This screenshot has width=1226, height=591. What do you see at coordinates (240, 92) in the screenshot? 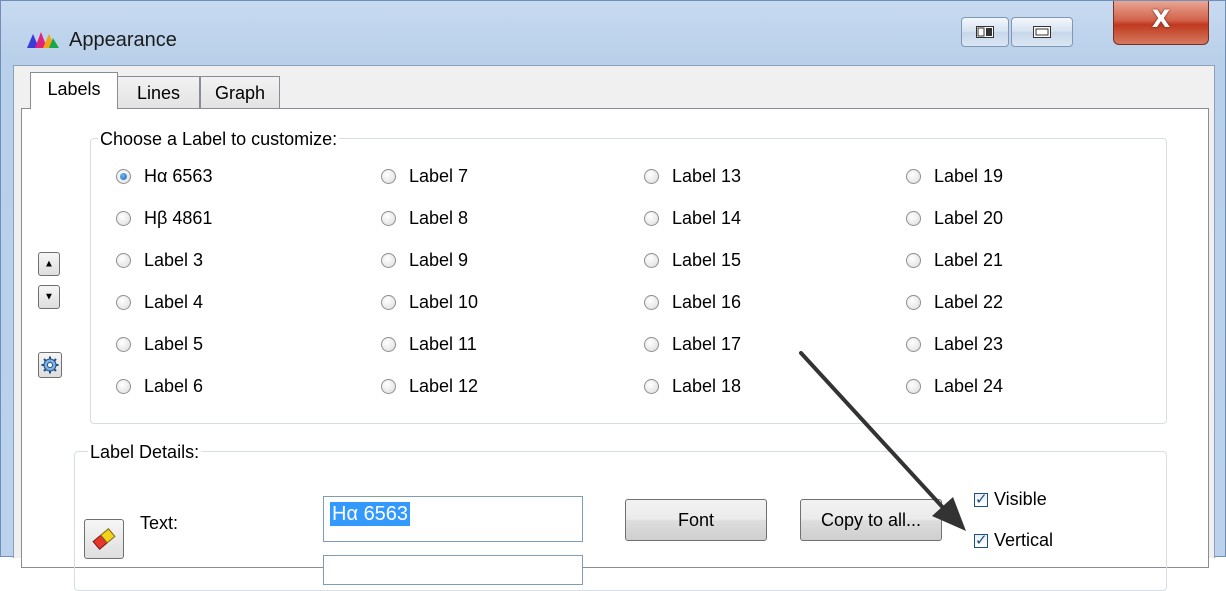
I see `tab-graph: Graph` at bounding box center [240, 92].